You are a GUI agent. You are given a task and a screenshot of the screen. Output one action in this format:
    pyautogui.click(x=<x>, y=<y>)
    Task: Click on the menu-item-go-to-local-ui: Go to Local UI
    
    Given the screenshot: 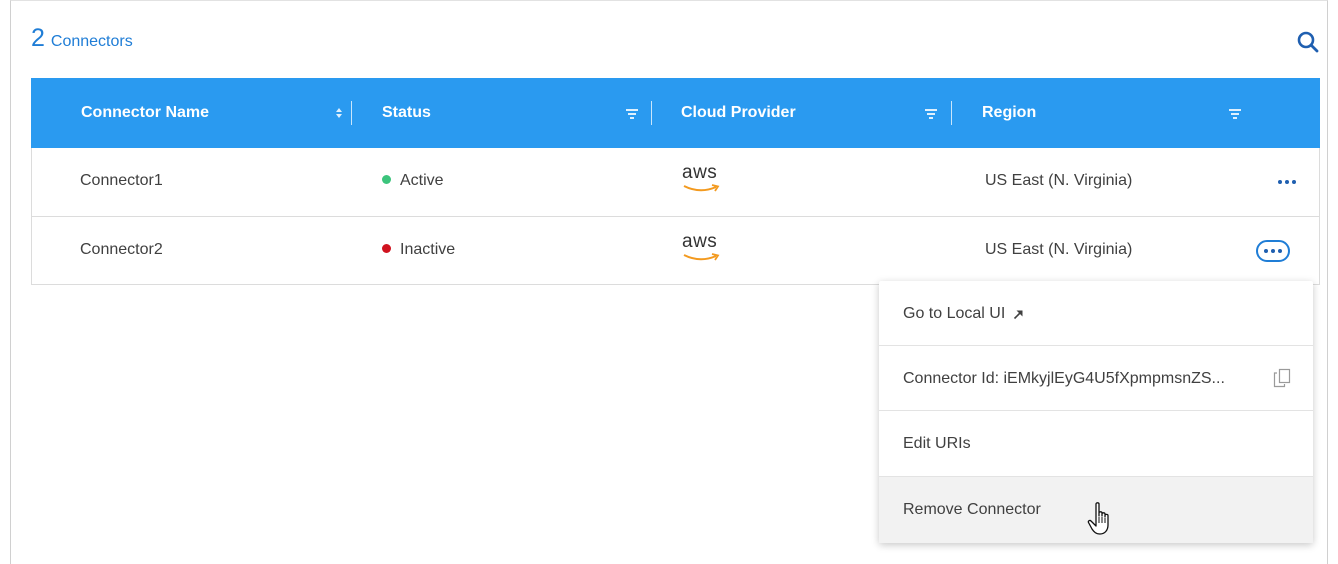 What is the action you would take?
    pyautogui.click(x=1096, y=314)
    